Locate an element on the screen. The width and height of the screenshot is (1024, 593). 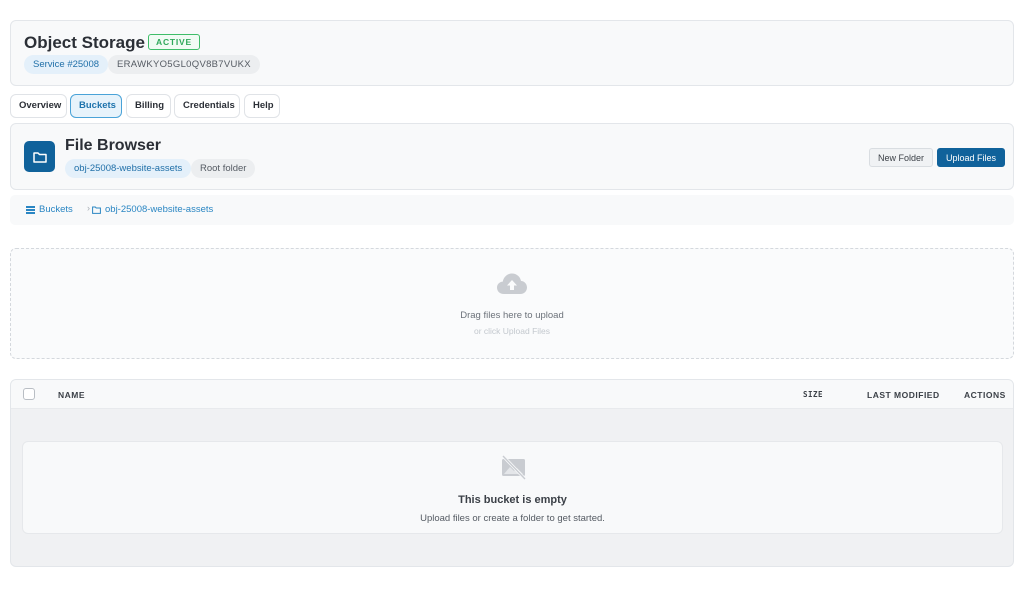
tab-billing: Billing is located at coordinates (148, 106).